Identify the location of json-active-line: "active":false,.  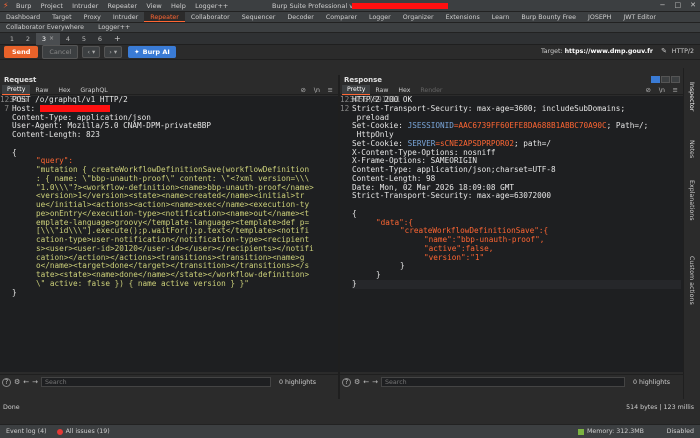
(459, 248).